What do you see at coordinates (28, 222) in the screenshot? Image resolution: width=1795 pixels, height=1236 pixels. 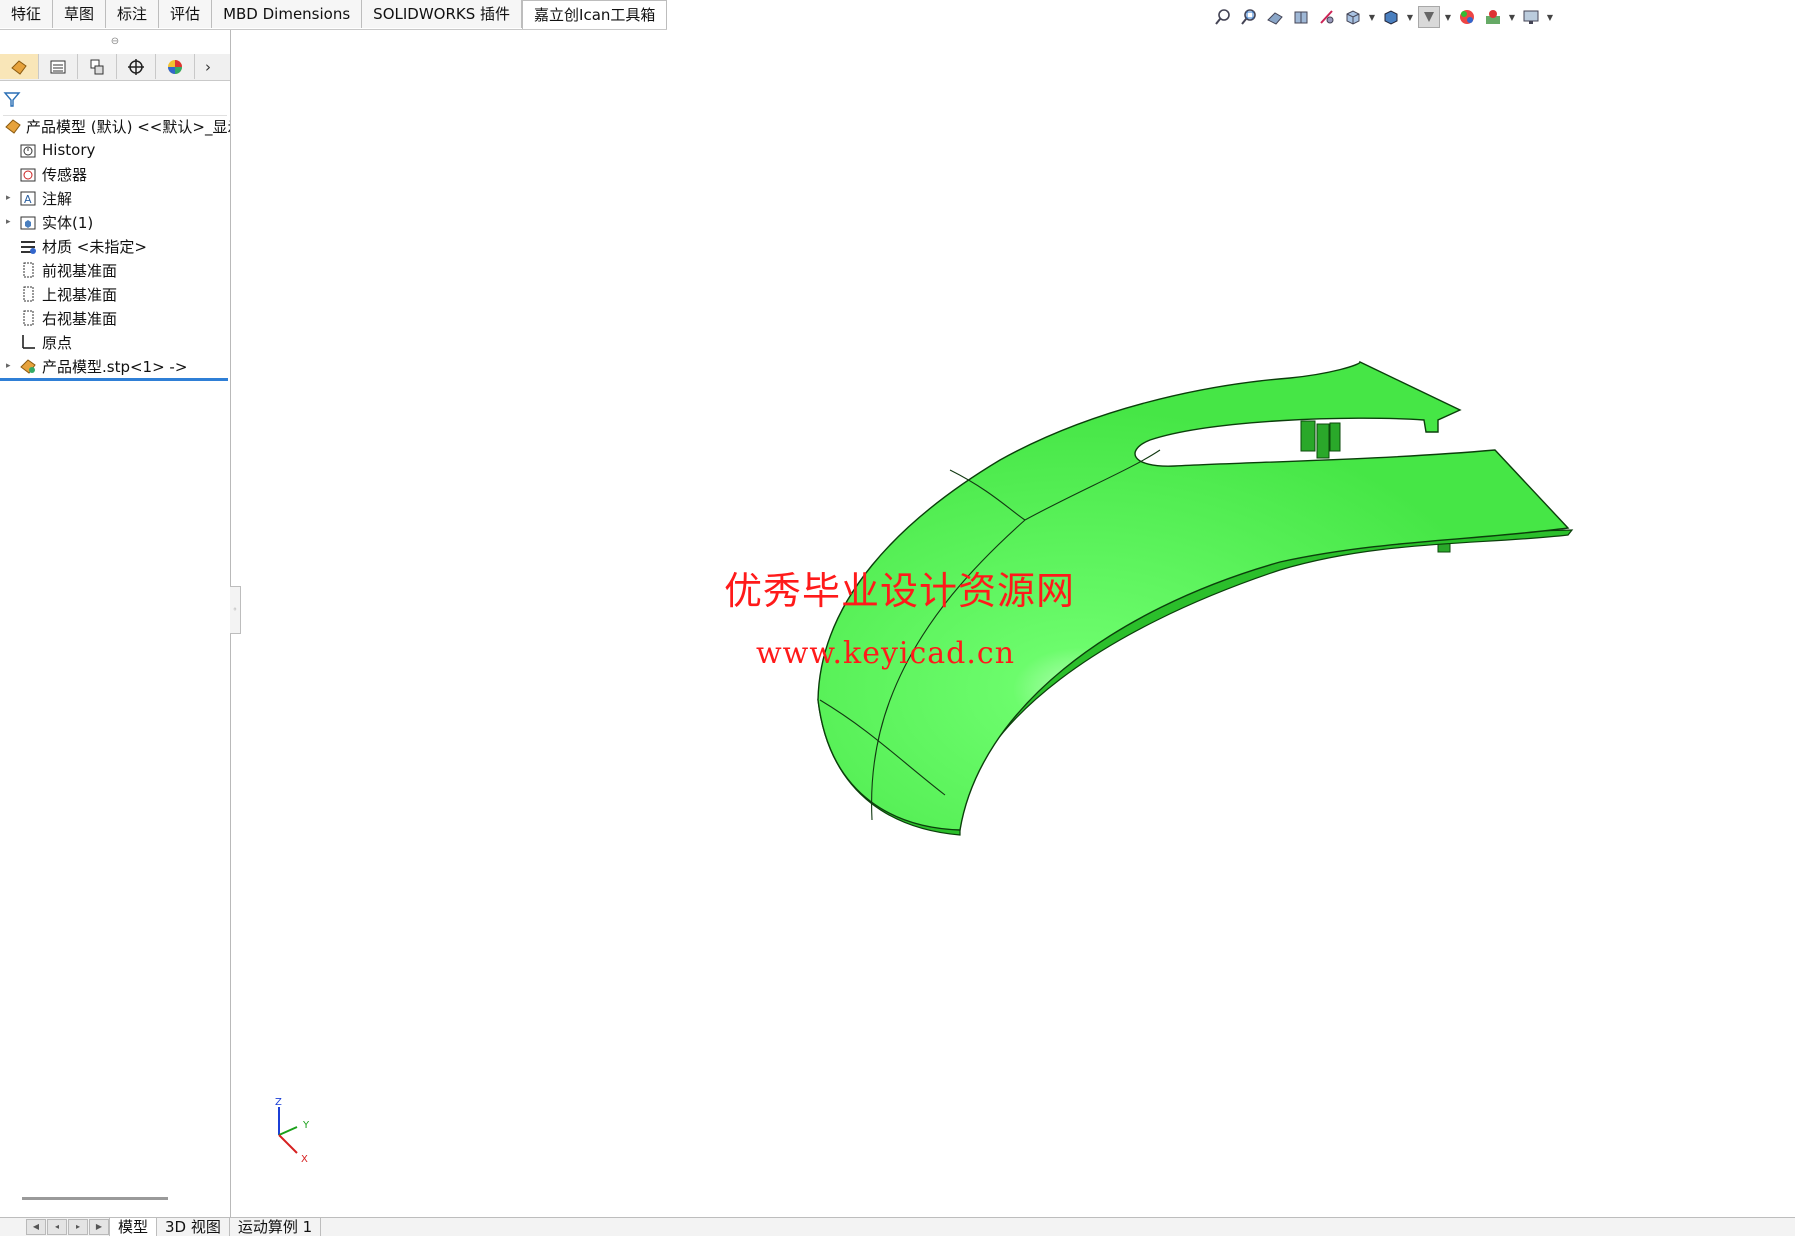 I see `solid-bodies-icon` at bounding box center [28, 222].